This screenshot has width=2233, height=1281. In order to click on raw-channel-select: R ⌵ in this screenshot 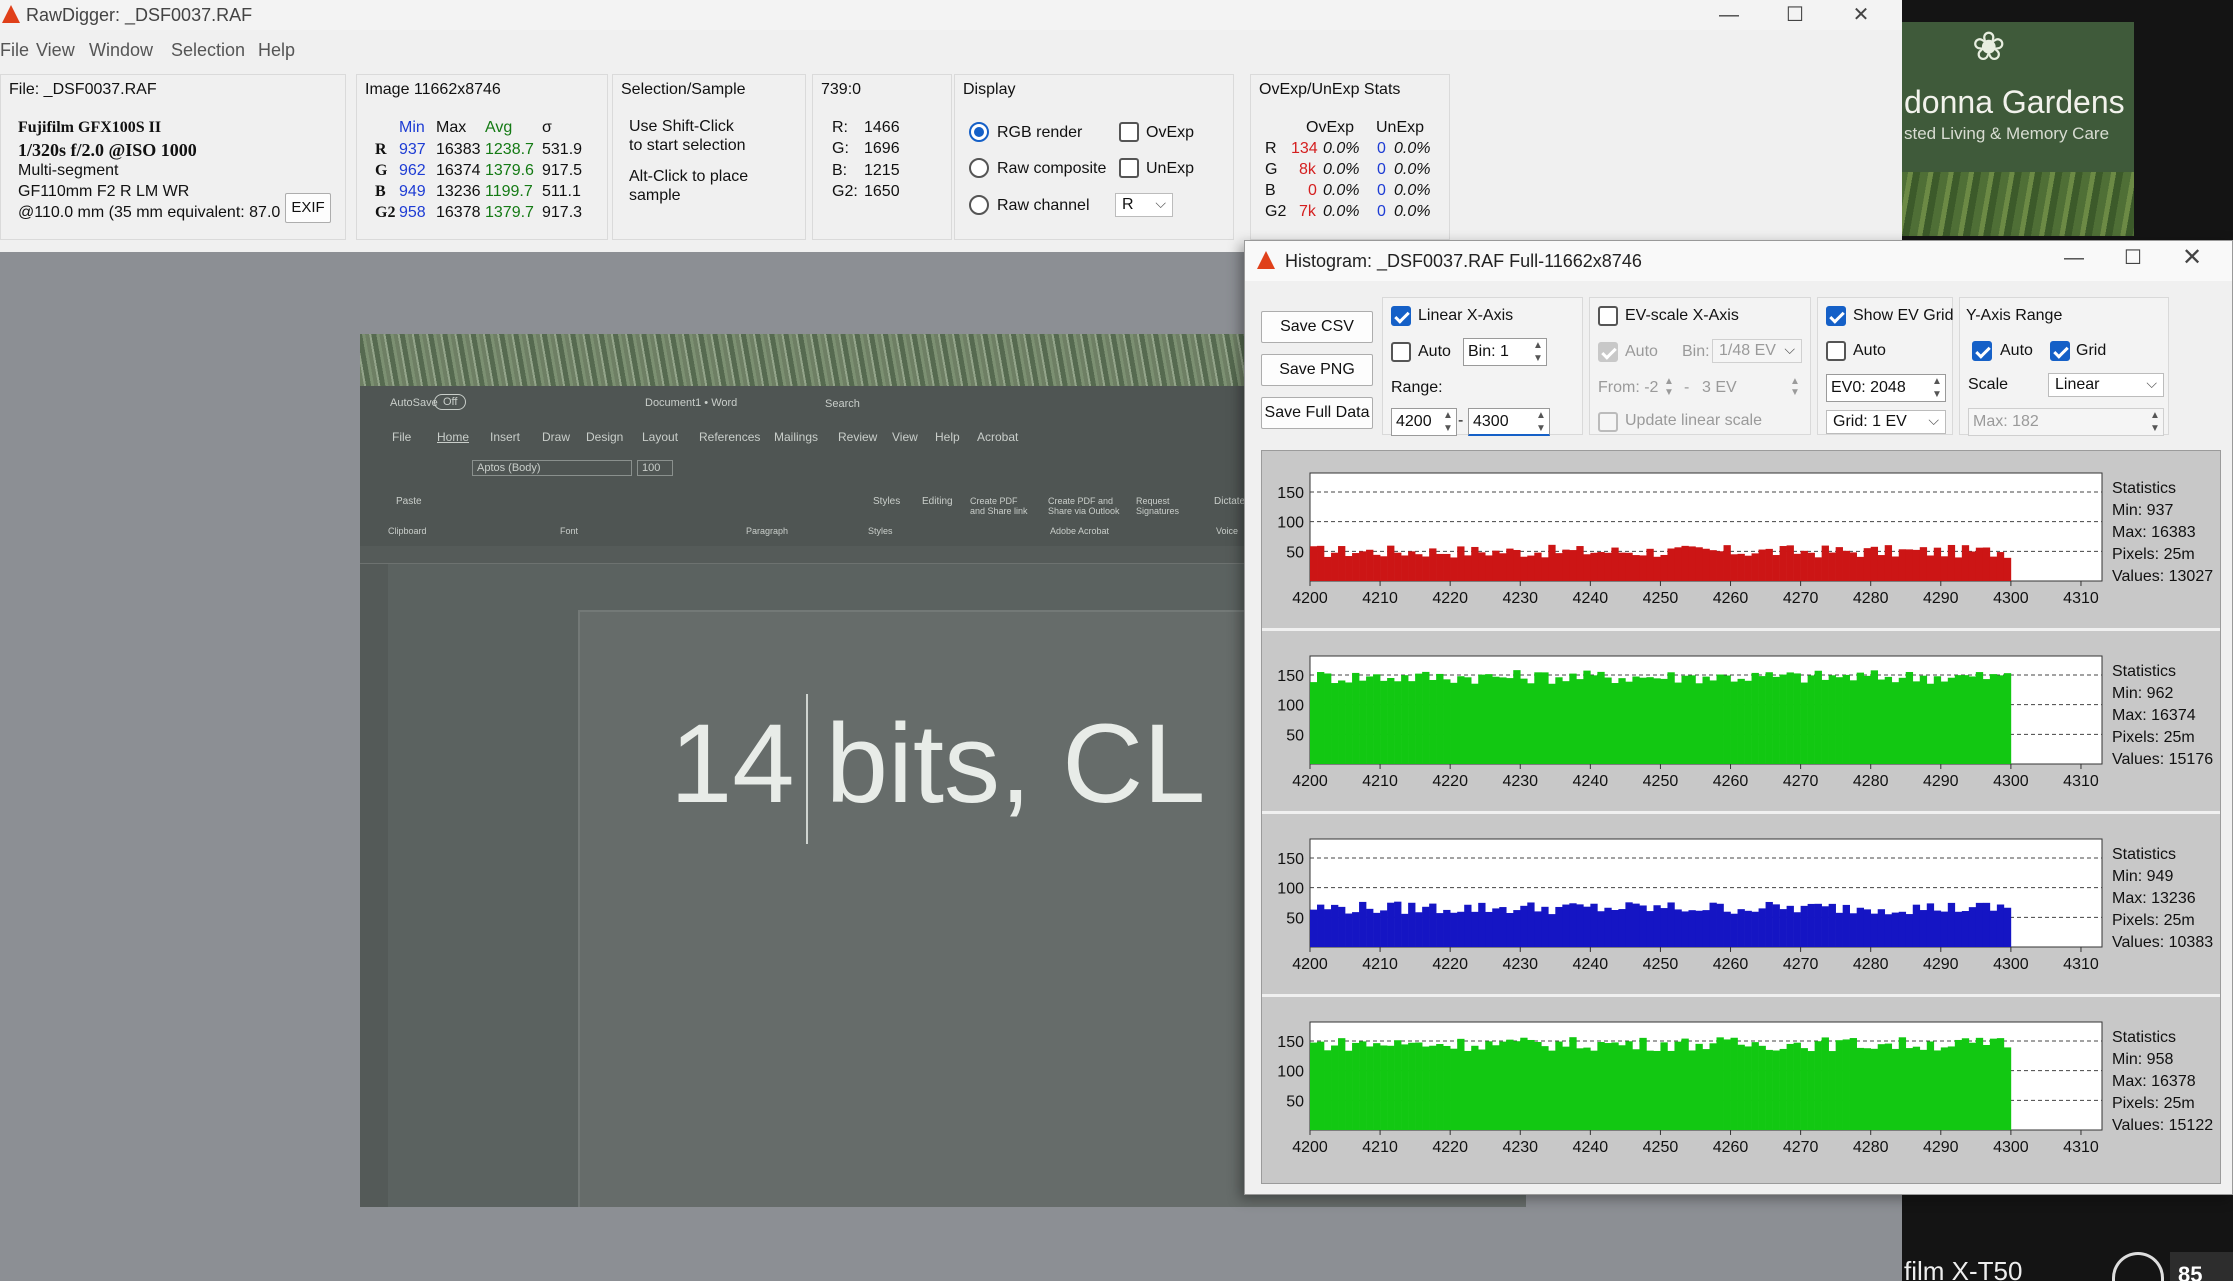, I will do `click(1144, 205)`.